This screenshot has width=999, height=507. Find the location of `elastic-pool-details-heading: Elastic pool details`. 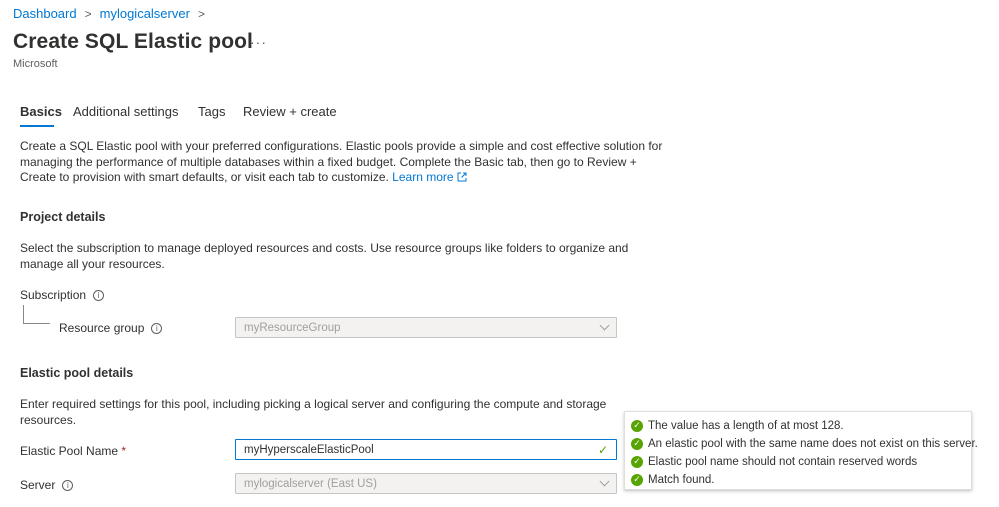

elastic-pool-details-heading: Elastic pool details is located at coordinates (77, 373).